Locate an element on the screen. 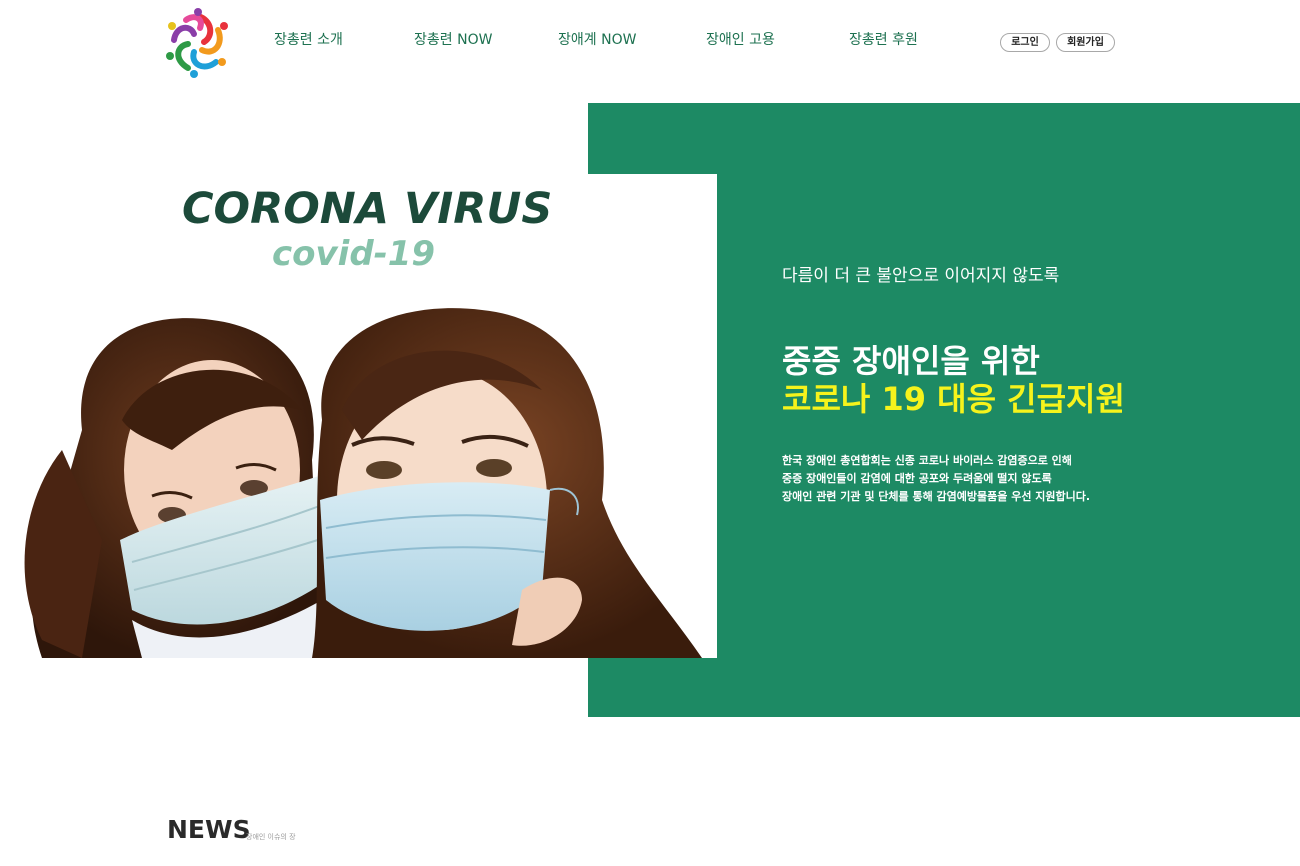 Image resolution: width=1300 pixels, height=866 pixels. logo-icon is located at coordinates (198, 42).